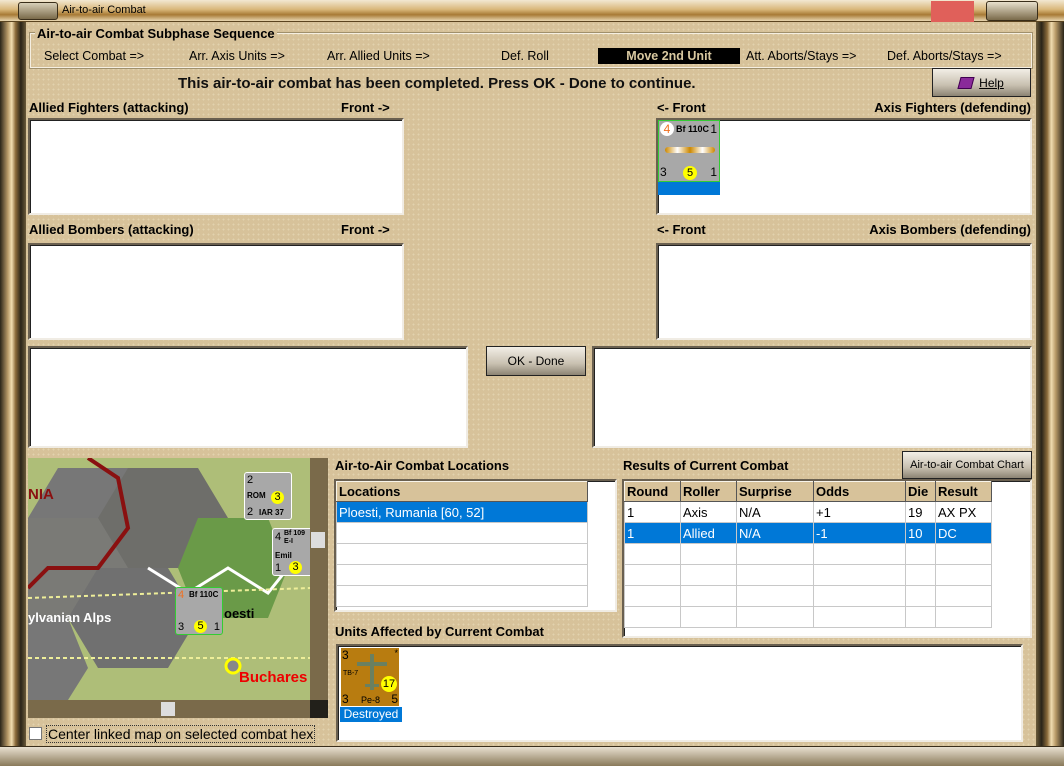 Image resolution: width=1064 pixels, height=766 pixels. What do you see at coordinates (532, 11) in the screenshot?
I see `title-bar` at bounding box center [532, 11].